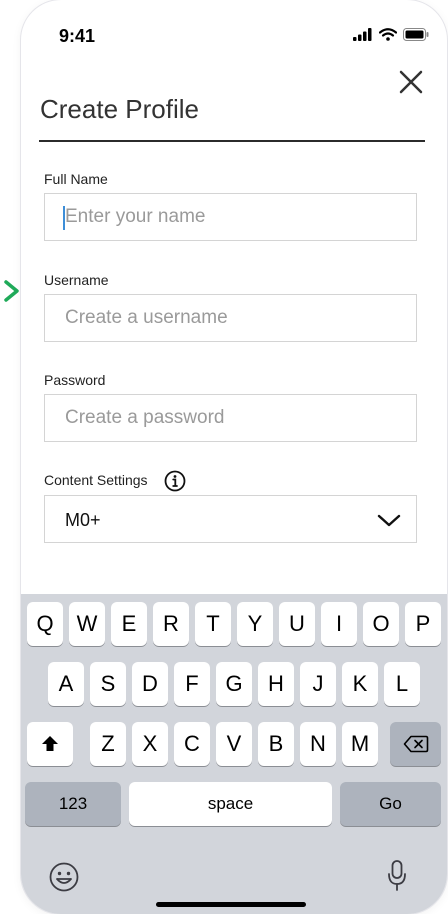 The height and width of the screenshot is (914, 448). Describe the element at coordinates (76, 179) in the screenshot. I see `full-name-label: Full Name` at that location.